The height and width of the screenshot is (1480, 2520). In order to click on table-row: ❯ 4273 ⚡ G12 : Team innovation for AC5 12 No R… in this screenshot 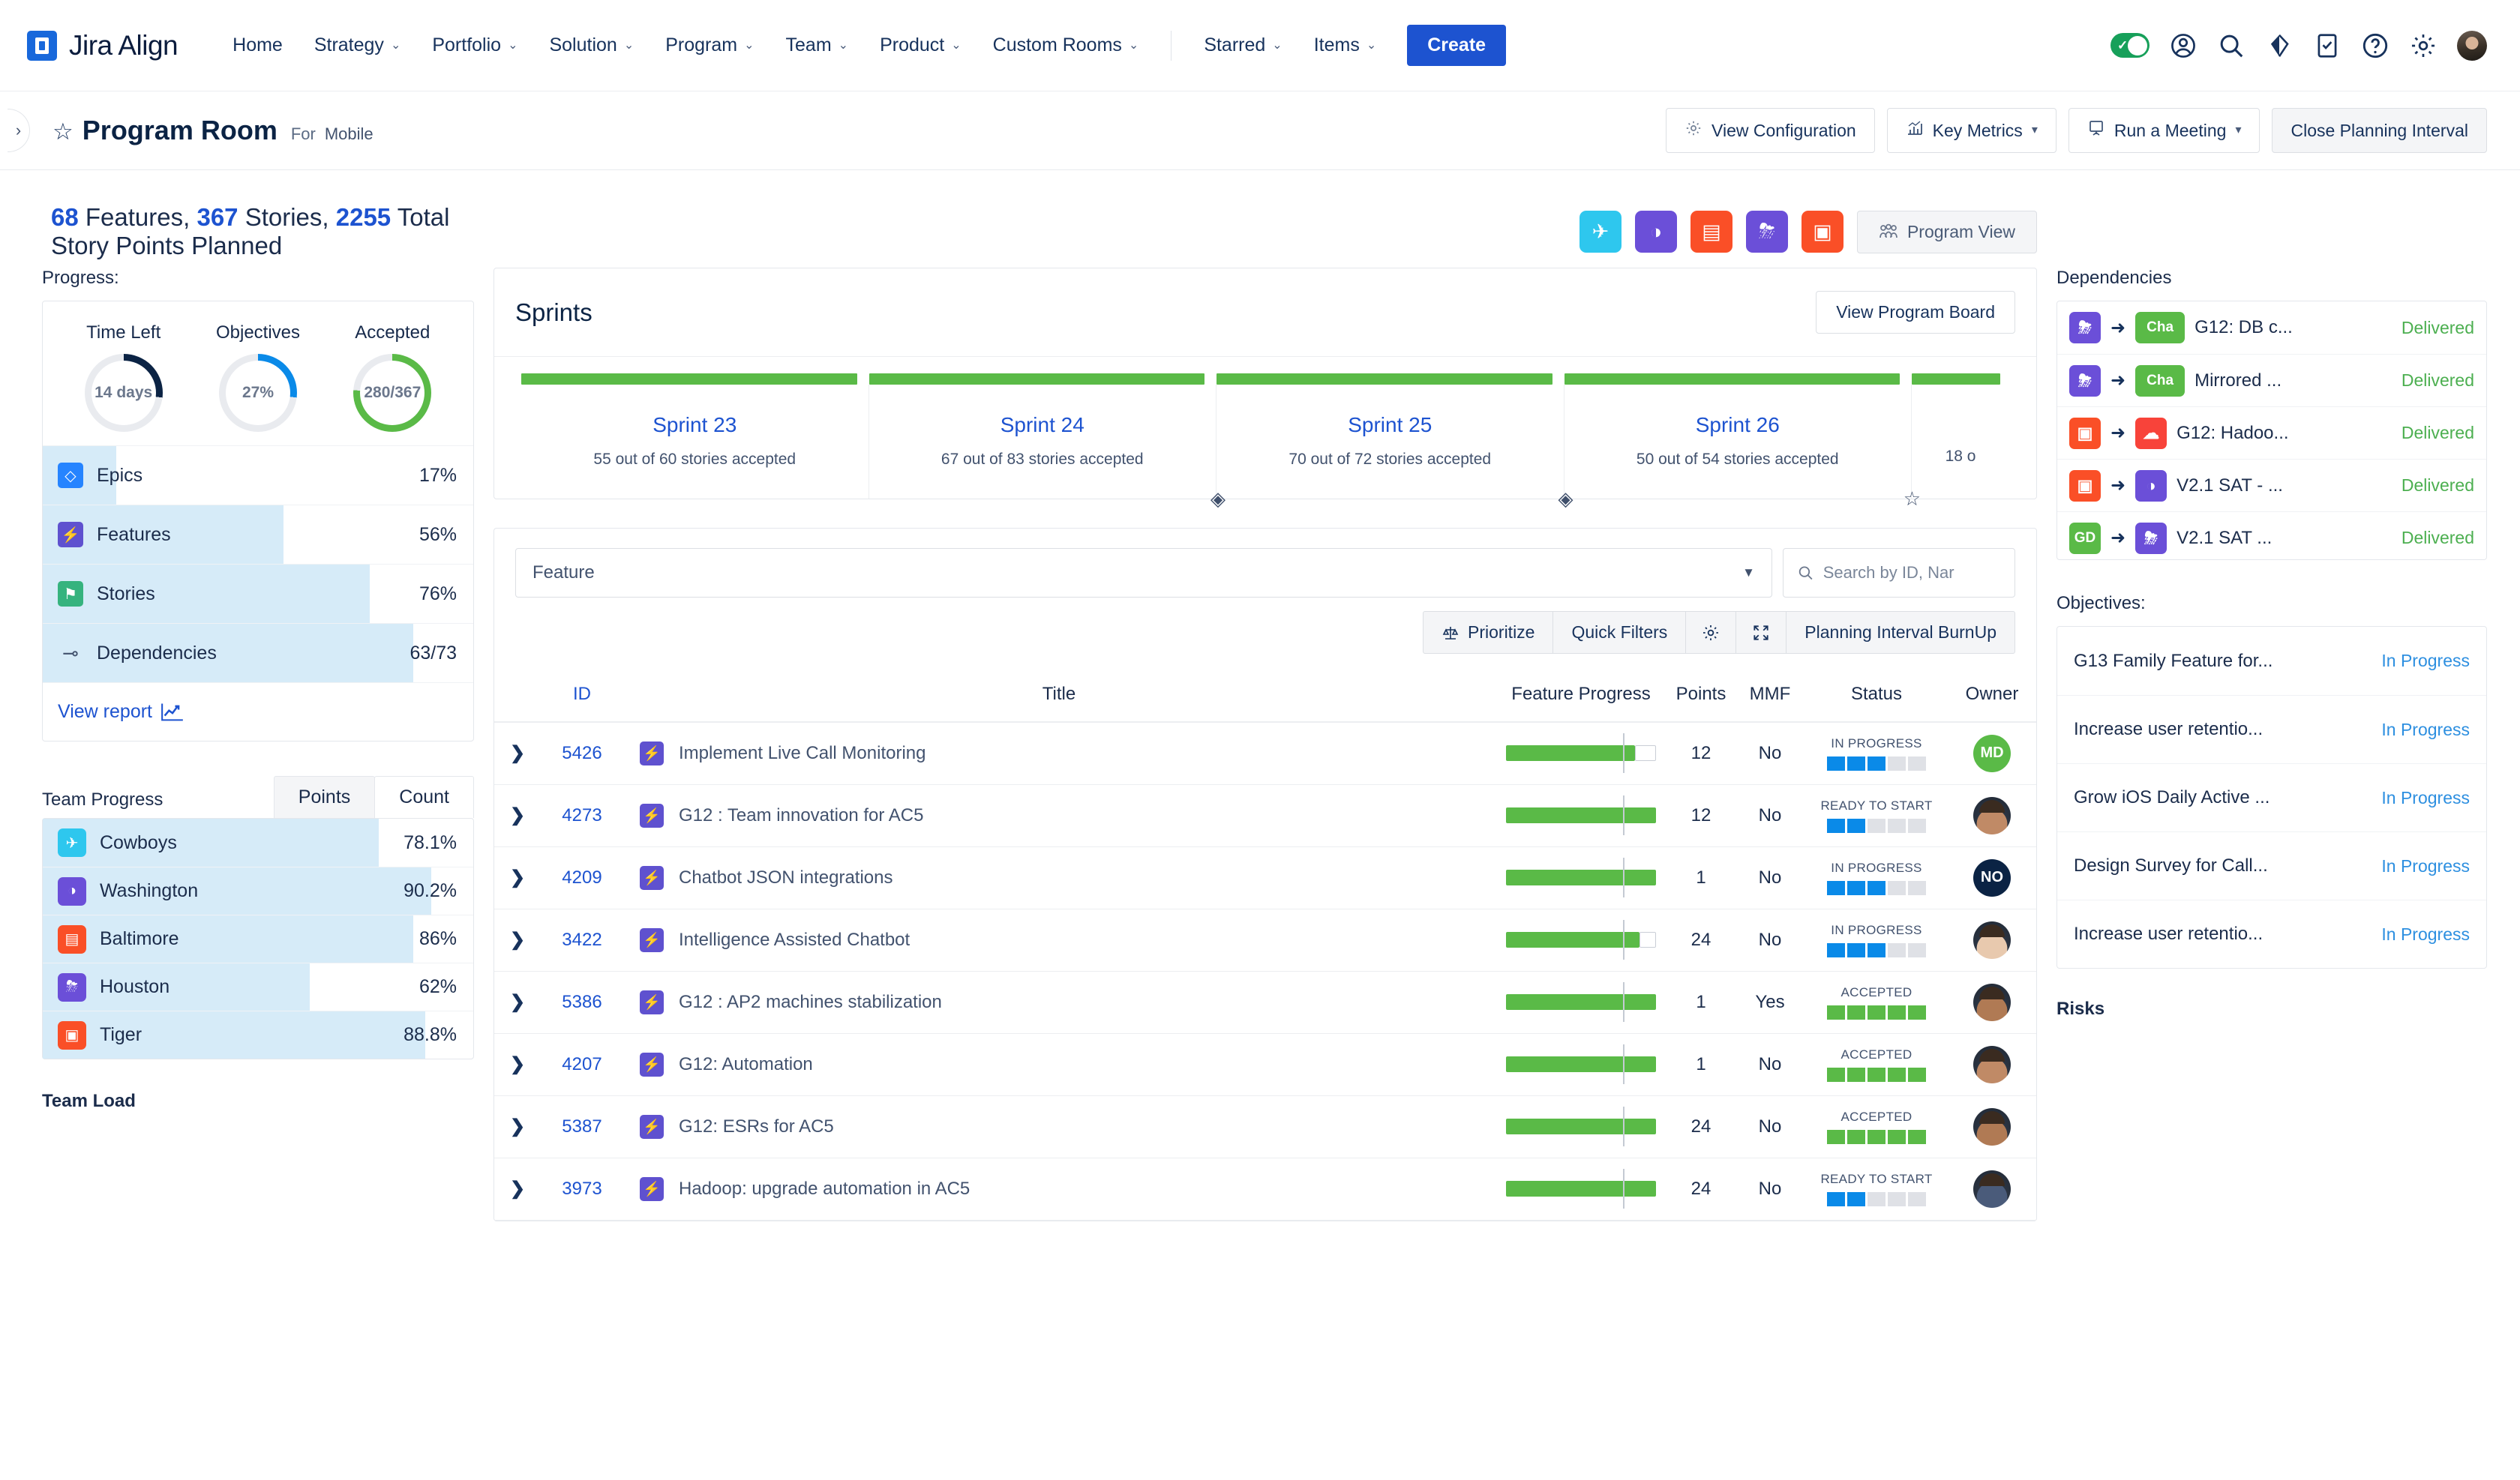, I will do `click(1265, 815)`.